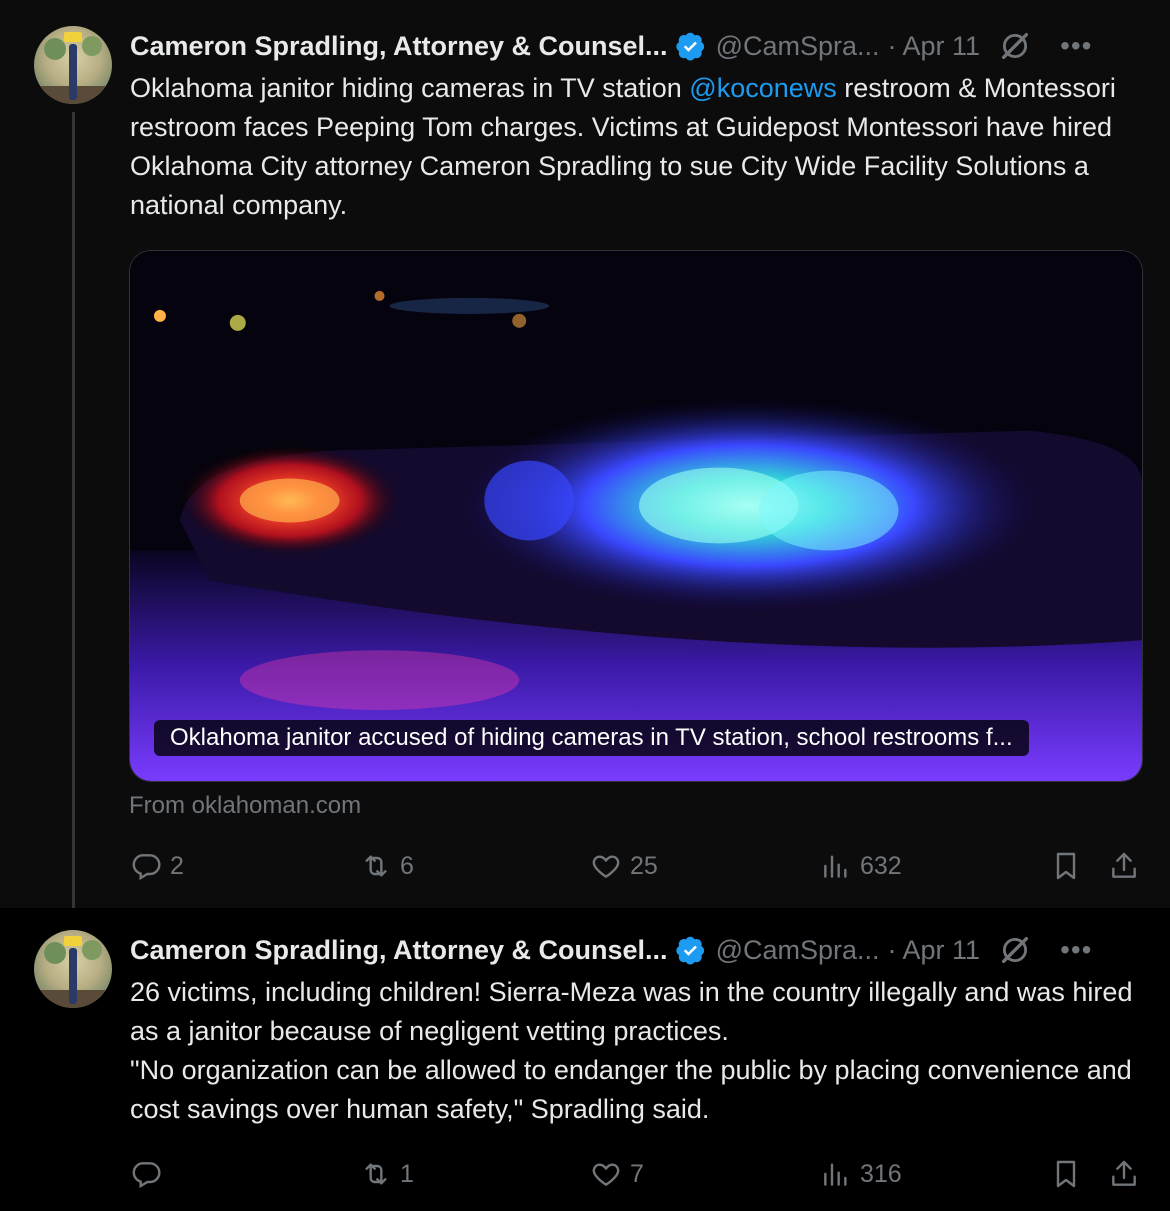 The height and width of the screenshot is (1211, 1170). I want to click on like-button: 7, so click(617, 1174).